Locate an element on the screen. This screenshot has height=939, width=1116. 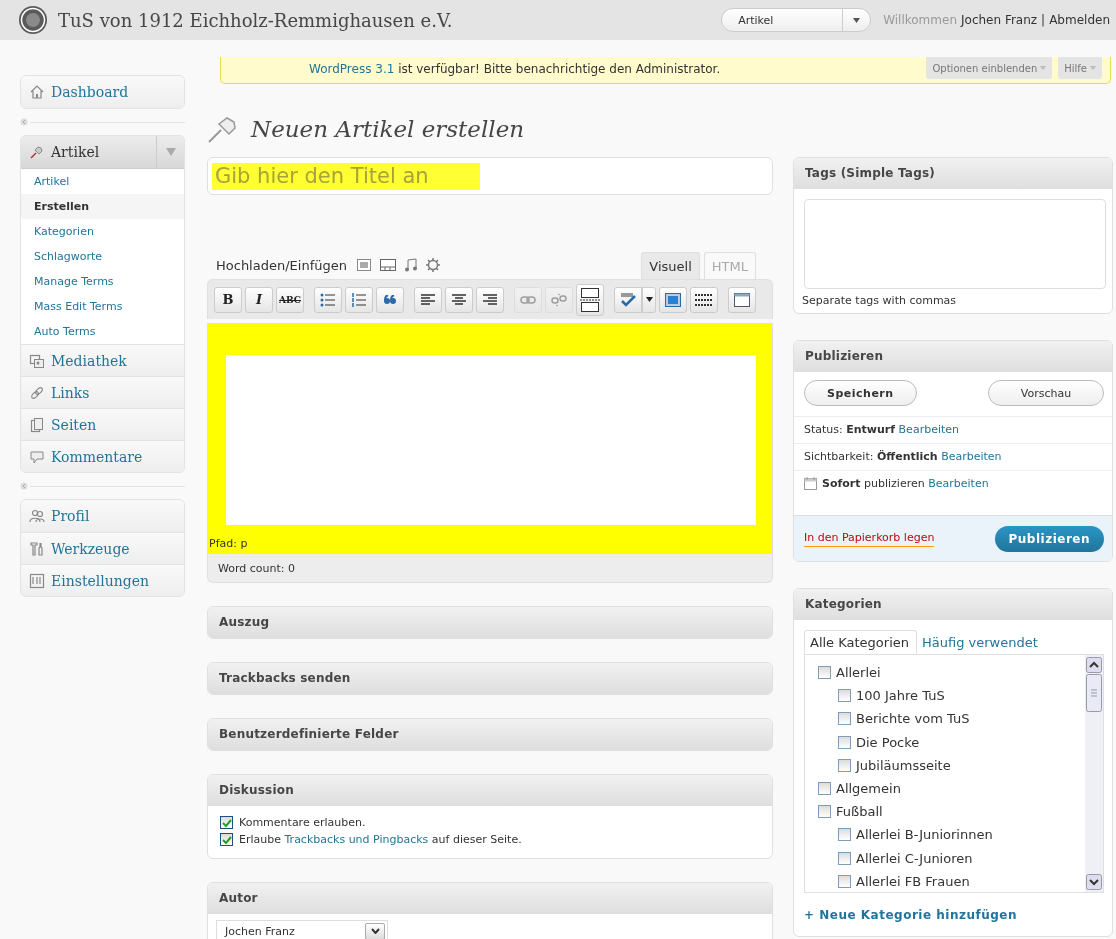
category-tab: Alle Kategorien is located at coordinates (860, 642).